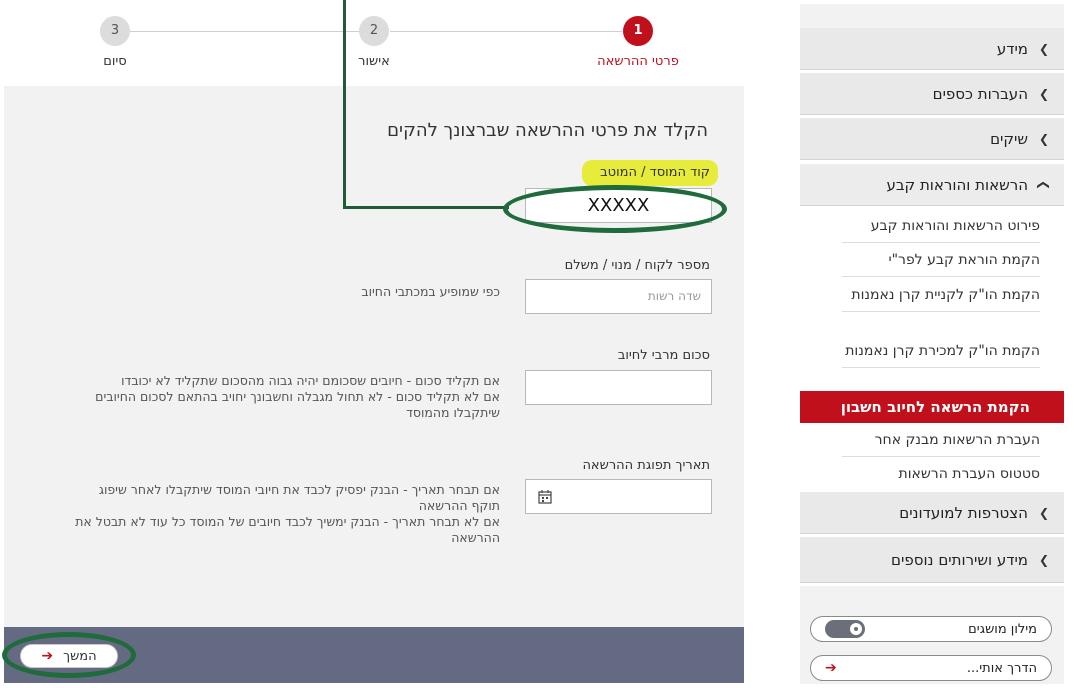  What do you see at coordinates (963, 512) in the screenshot?
I see `sidebar-item-label: הצטרפות למועדונים` at bounding box center [963, 512].